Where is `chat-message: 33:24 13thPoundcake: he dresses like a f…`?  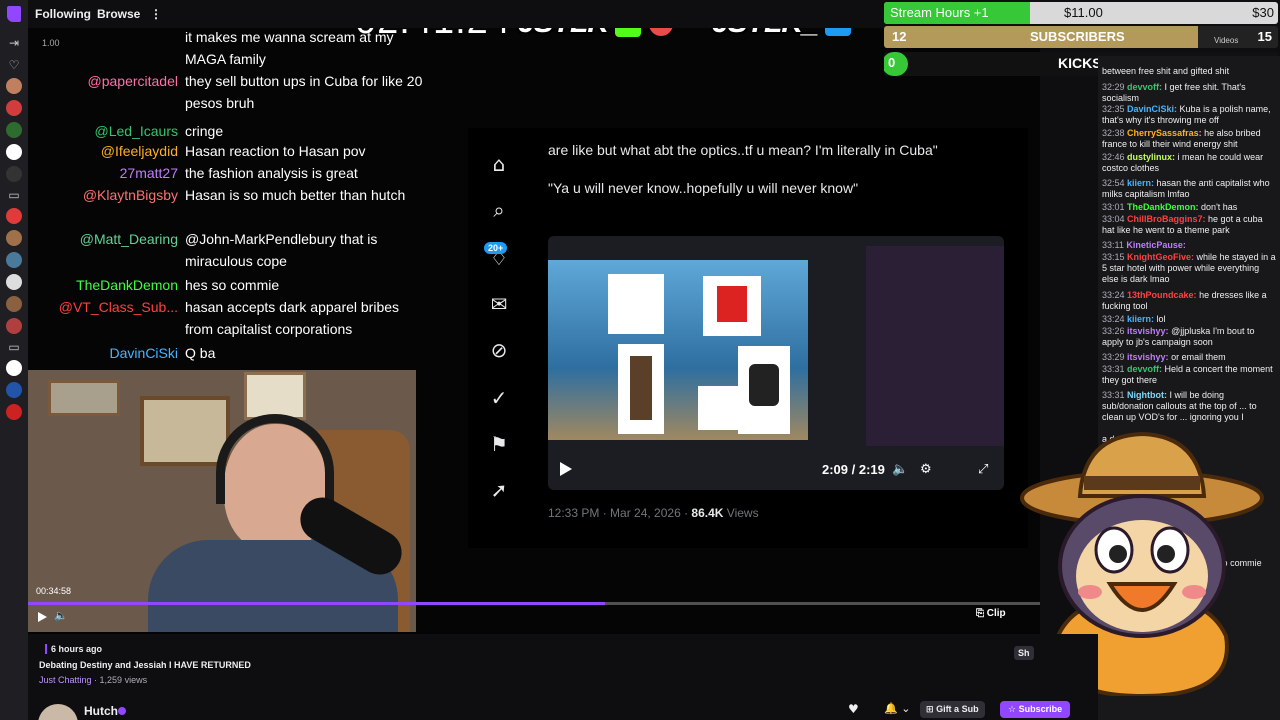 chat-message: 33:24 13thPoundcake: he dresses like a f… is located at coordinates (1189, 301).